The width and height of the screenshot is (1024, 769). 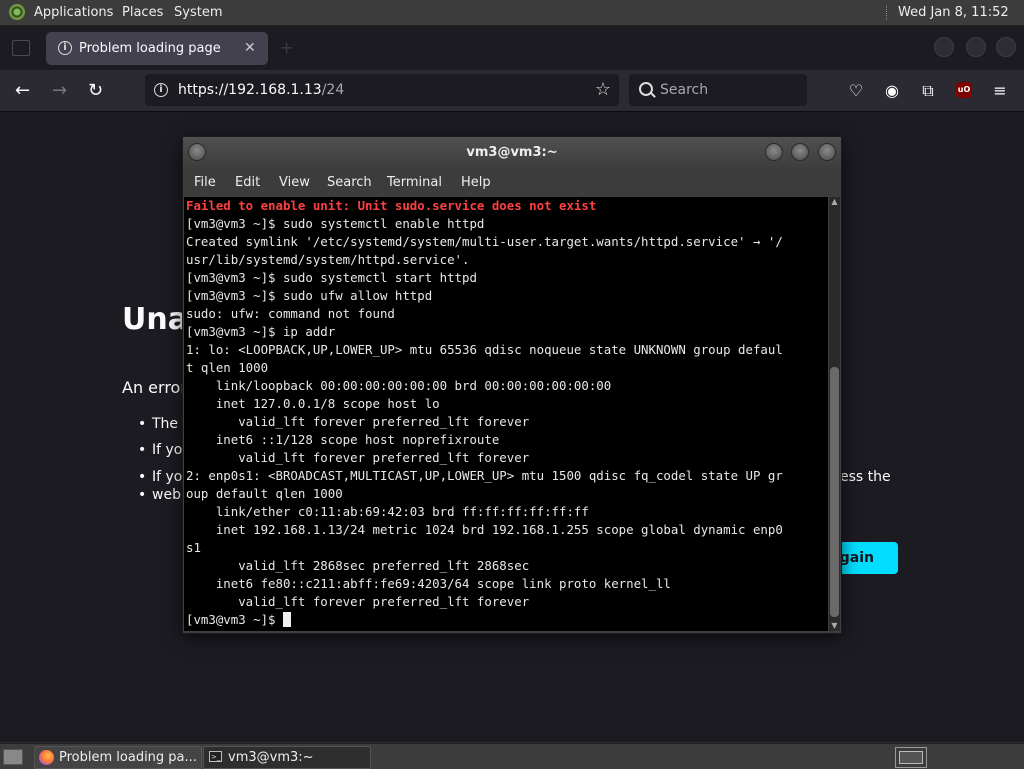 I want to click on forward-arrow-icon: →, so click(x=59, y=90).